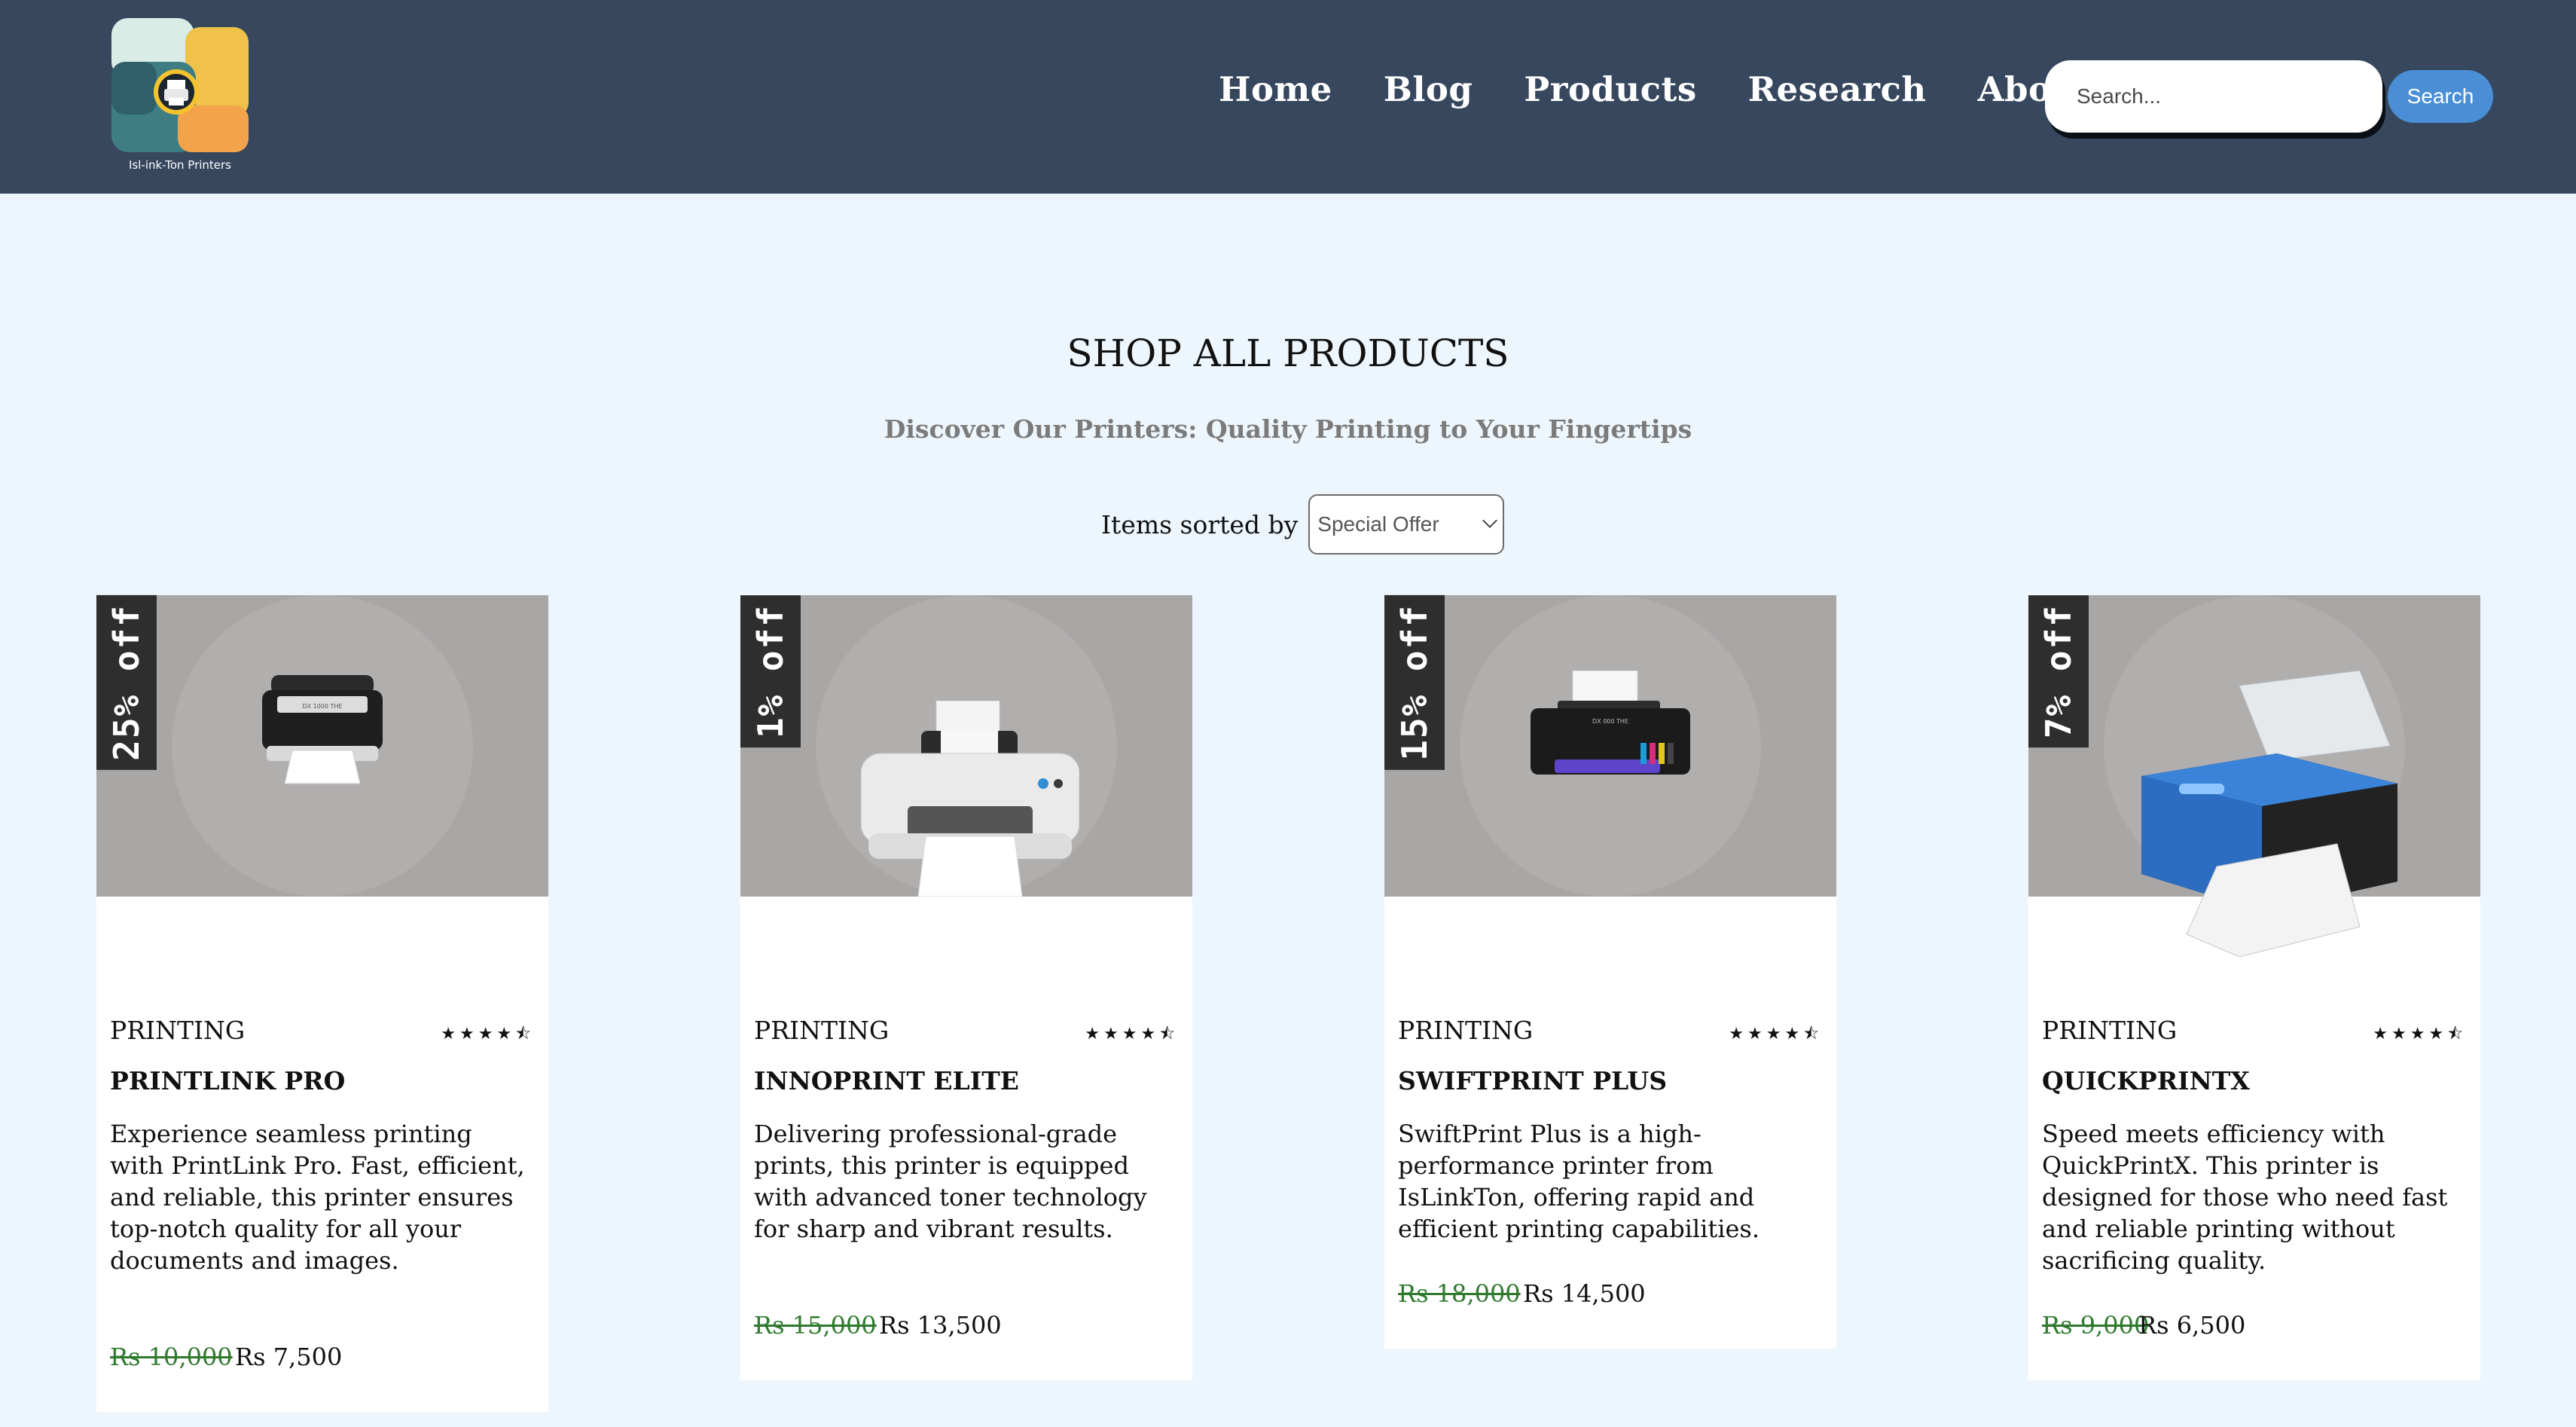 The width and height of the screenshot is (2576, 1427). What do you see at coordinates (1288, 353) in the screenshot?
I see `page-title: SHOP ALL PRODUCTS` at bounding box center [1288, 353].